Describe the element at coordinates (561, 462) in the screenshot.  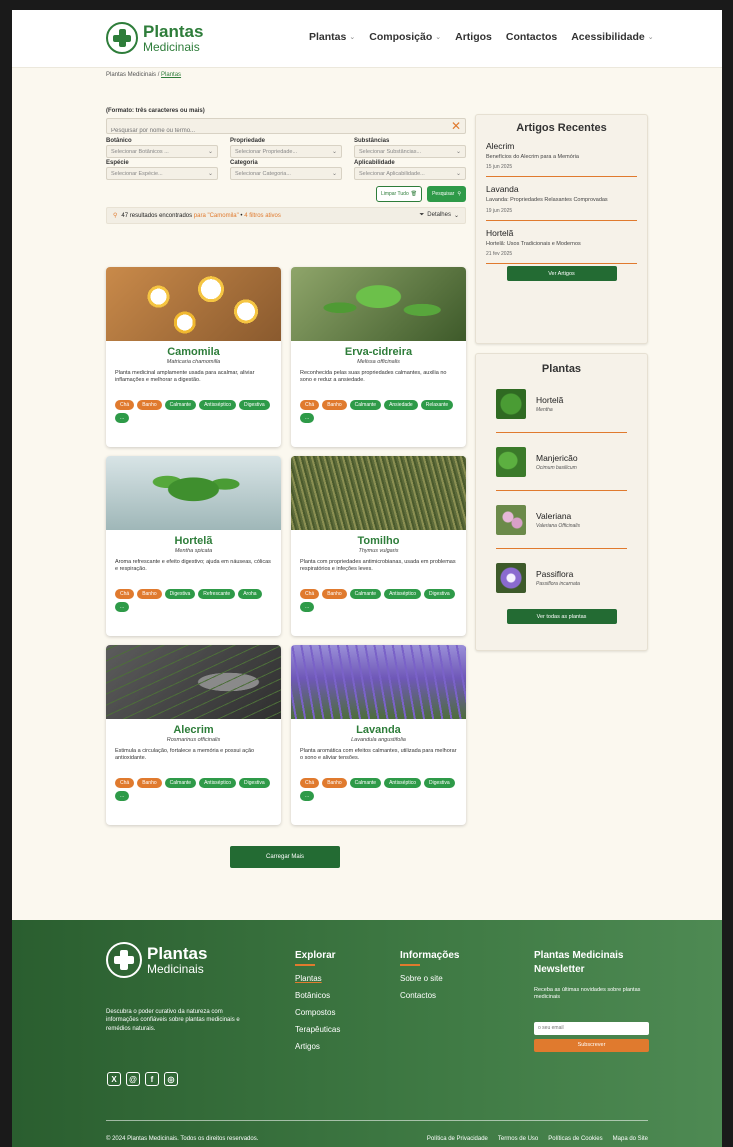
I see `sidebar-plant-item: Manjericão Ocimum basilicum` at that location.